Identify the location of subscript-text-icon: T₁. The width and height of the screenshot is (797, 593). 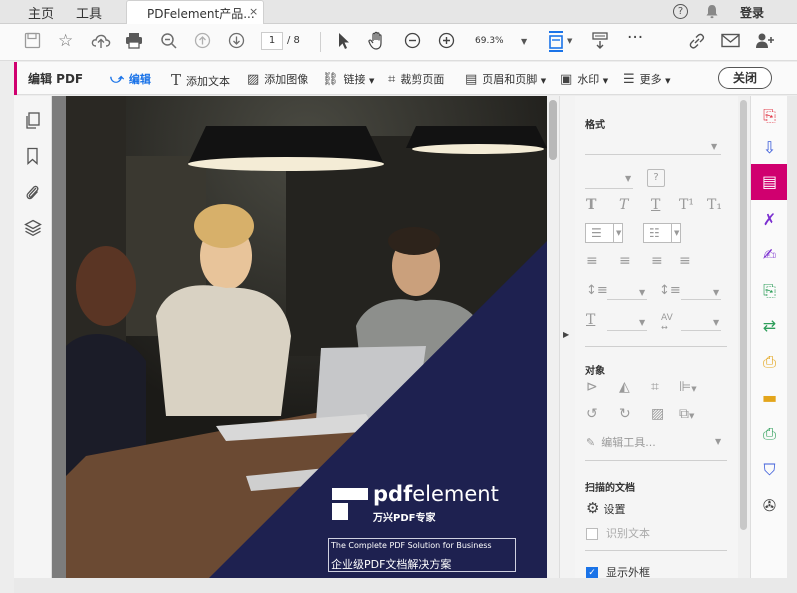
(714, 205).